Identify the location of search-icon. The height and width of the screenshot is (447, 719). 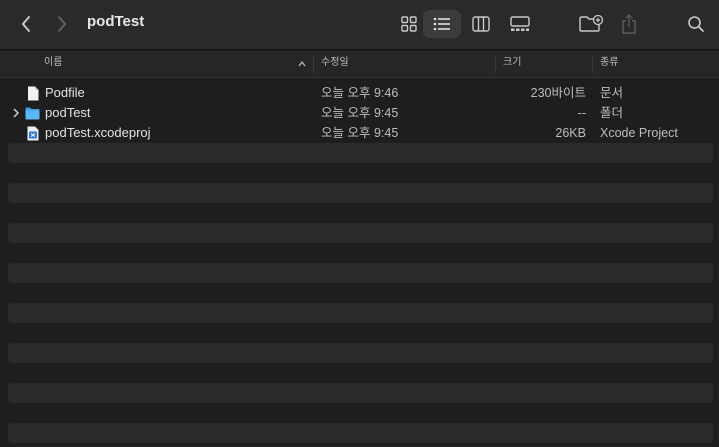
(696, 24).